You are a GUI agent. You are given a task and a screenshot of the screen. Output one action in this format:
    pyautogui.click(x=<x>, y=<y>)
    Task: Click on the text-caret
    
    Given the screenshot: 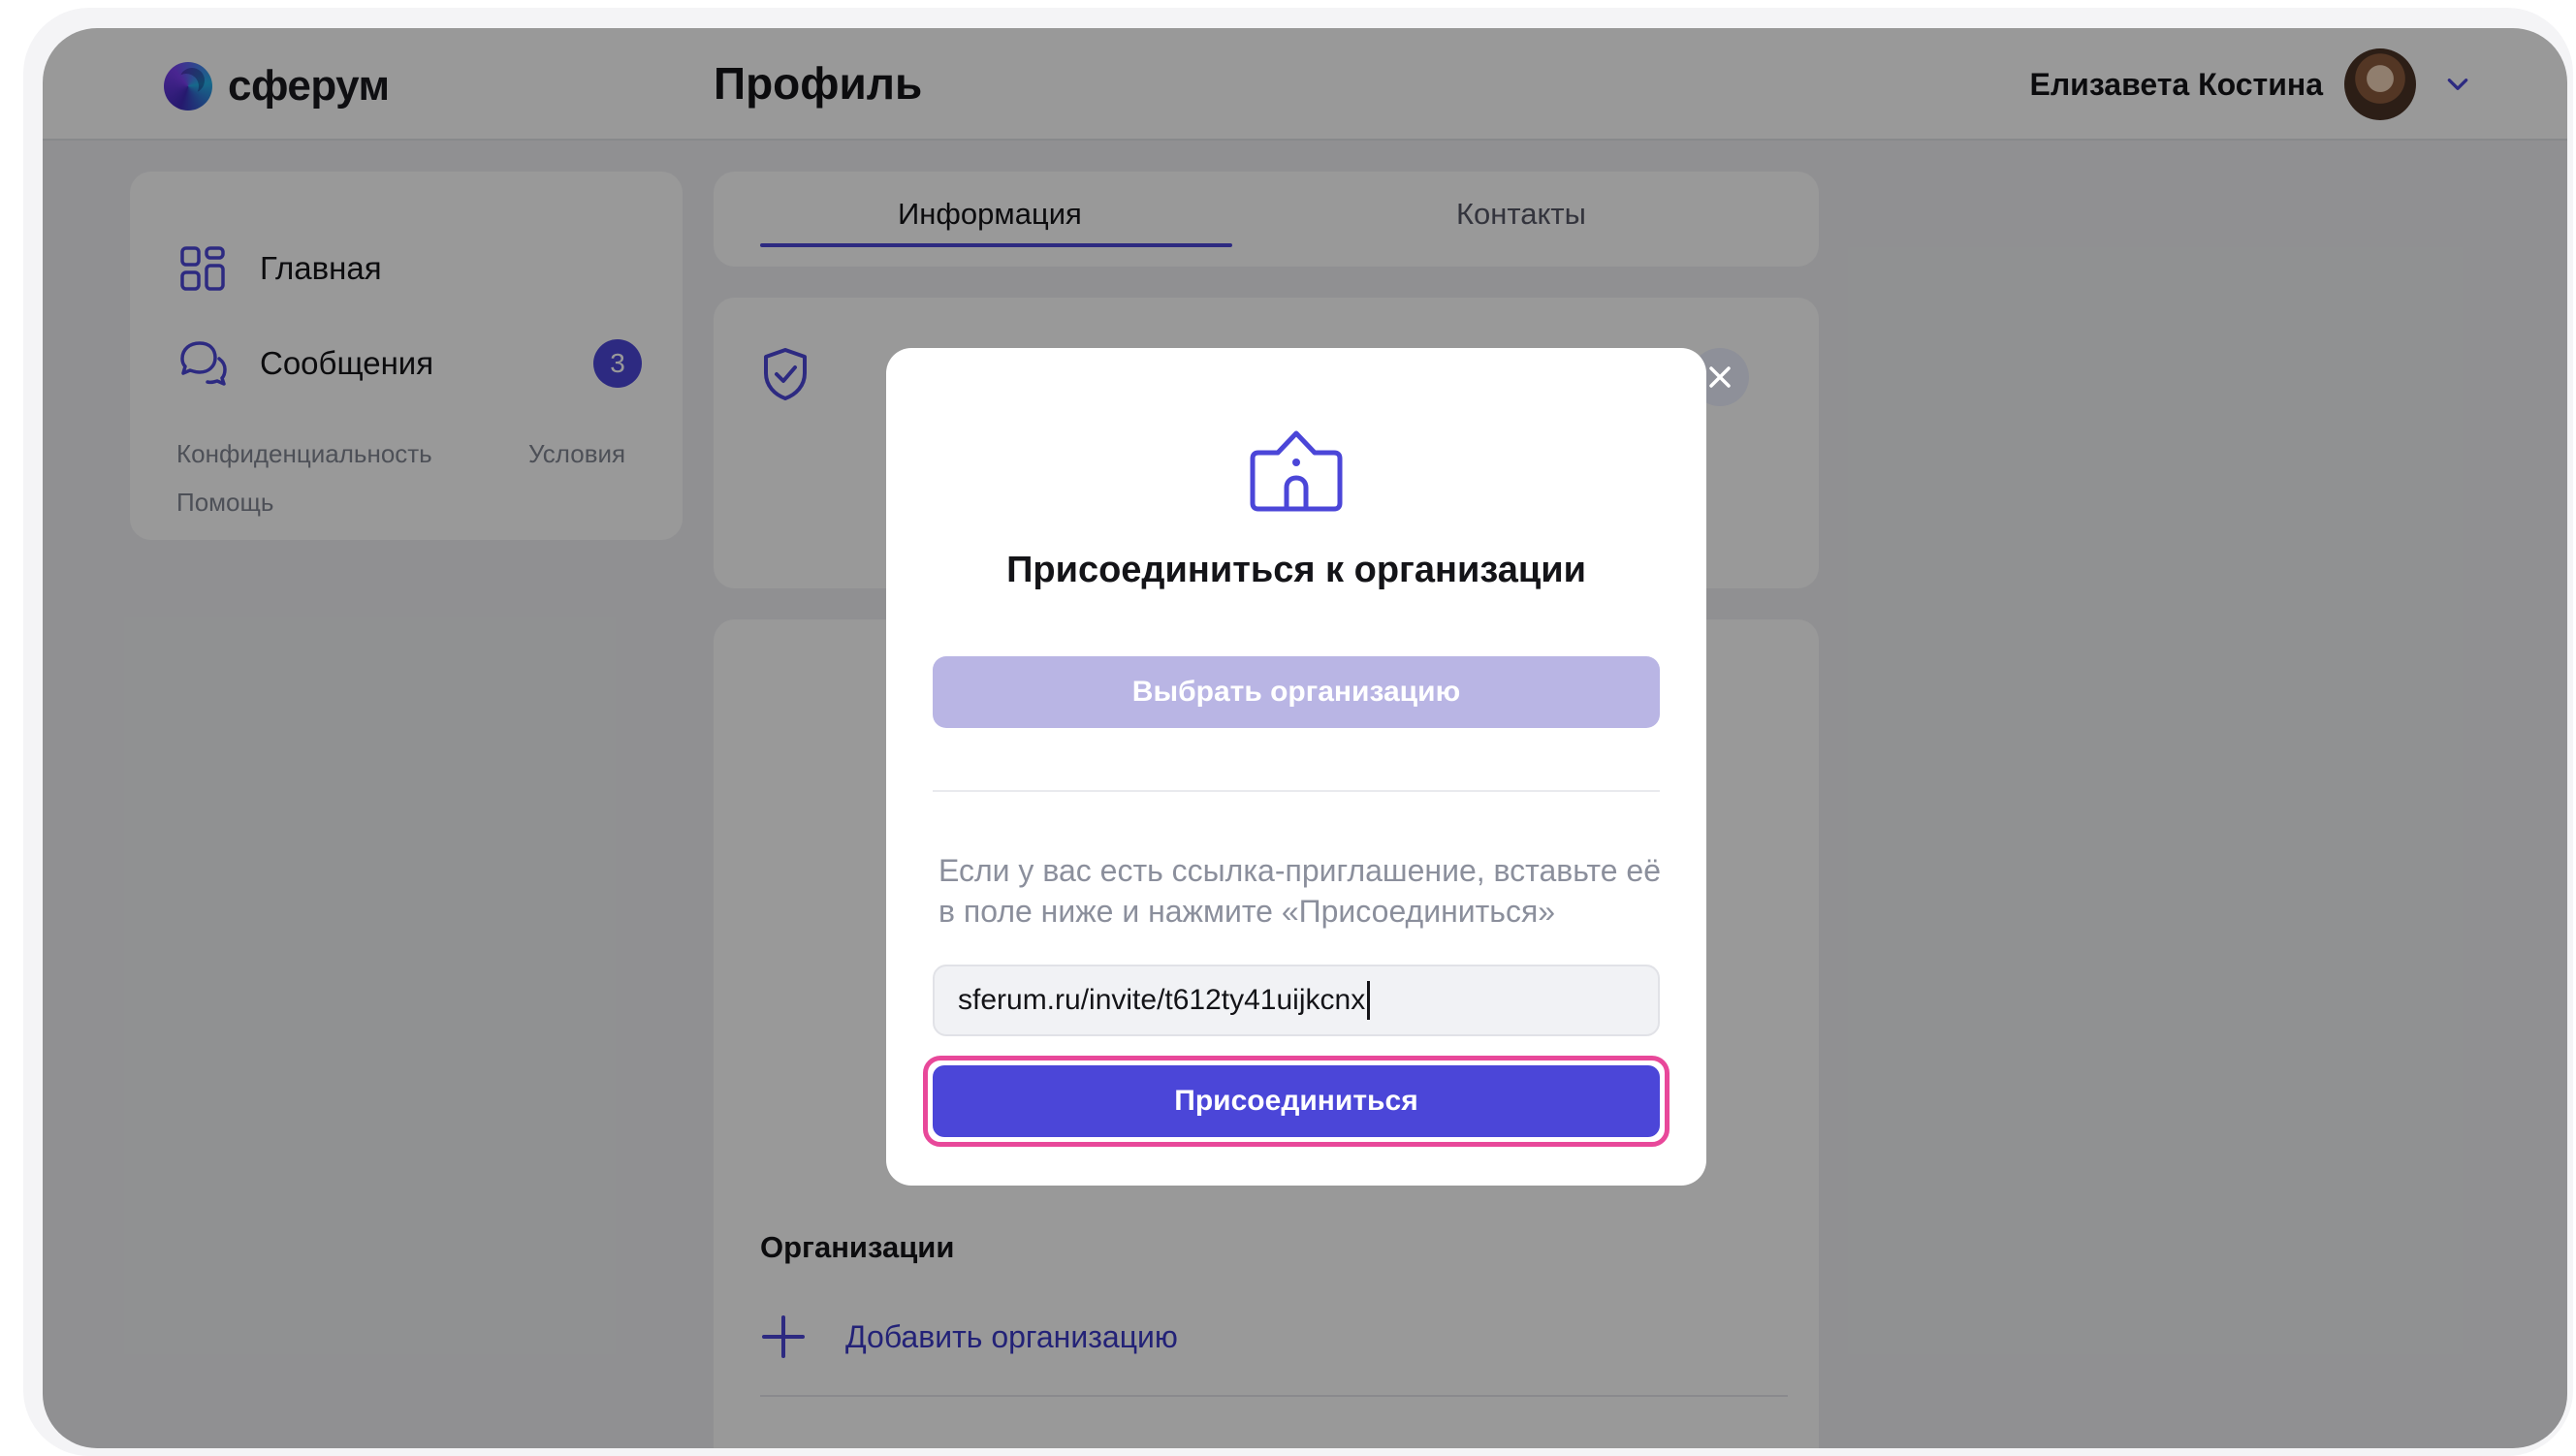 What is the action you would take?
    pyautogui.click(x=1369, y=1000)
    